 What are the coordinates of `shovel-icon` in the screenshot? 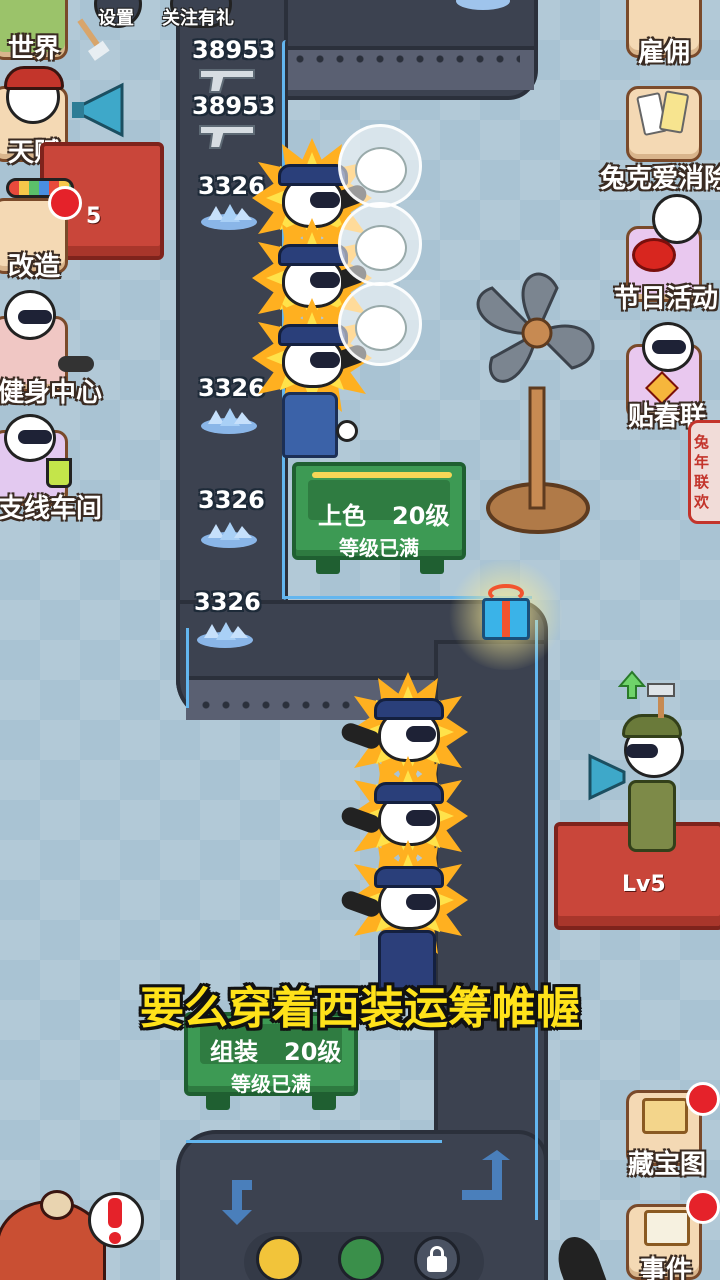 It's located at (93, 39).